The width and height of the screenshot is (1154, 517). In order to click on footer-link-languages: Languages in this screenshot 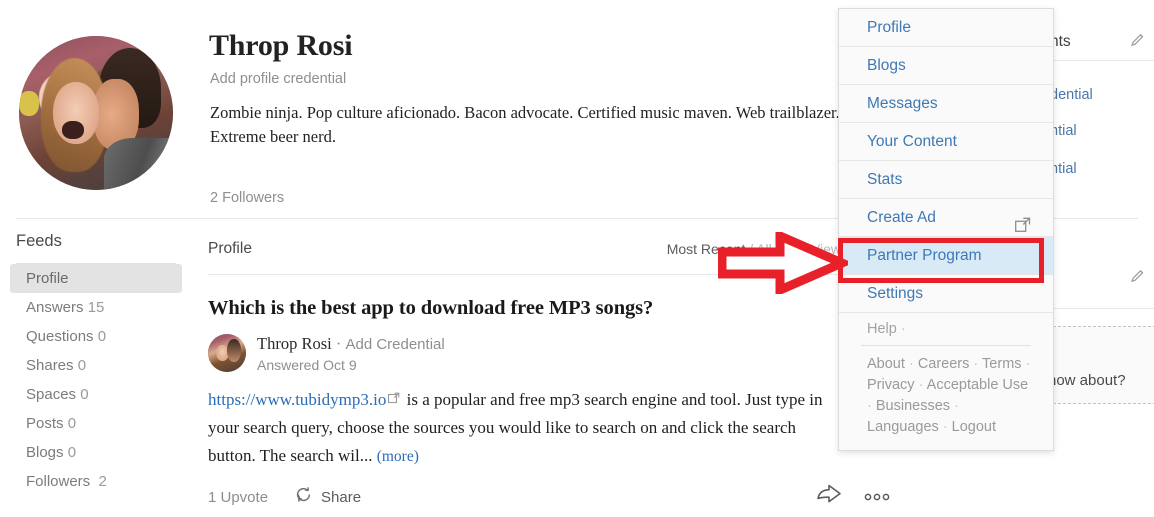, I will do `click(903, 427)`.